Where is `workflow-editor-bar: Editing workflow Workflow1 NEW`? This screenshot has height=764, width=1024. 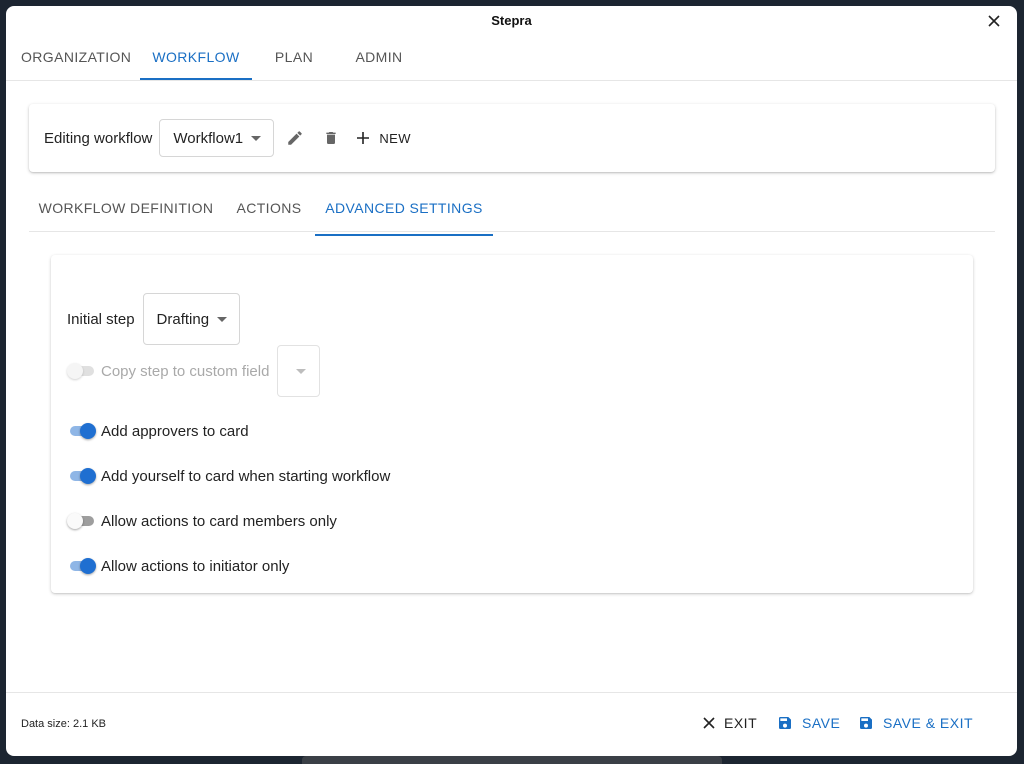
workflow-editor-bar: Editing workflow Workflow1 NEW is located at coordinates (512, 138).